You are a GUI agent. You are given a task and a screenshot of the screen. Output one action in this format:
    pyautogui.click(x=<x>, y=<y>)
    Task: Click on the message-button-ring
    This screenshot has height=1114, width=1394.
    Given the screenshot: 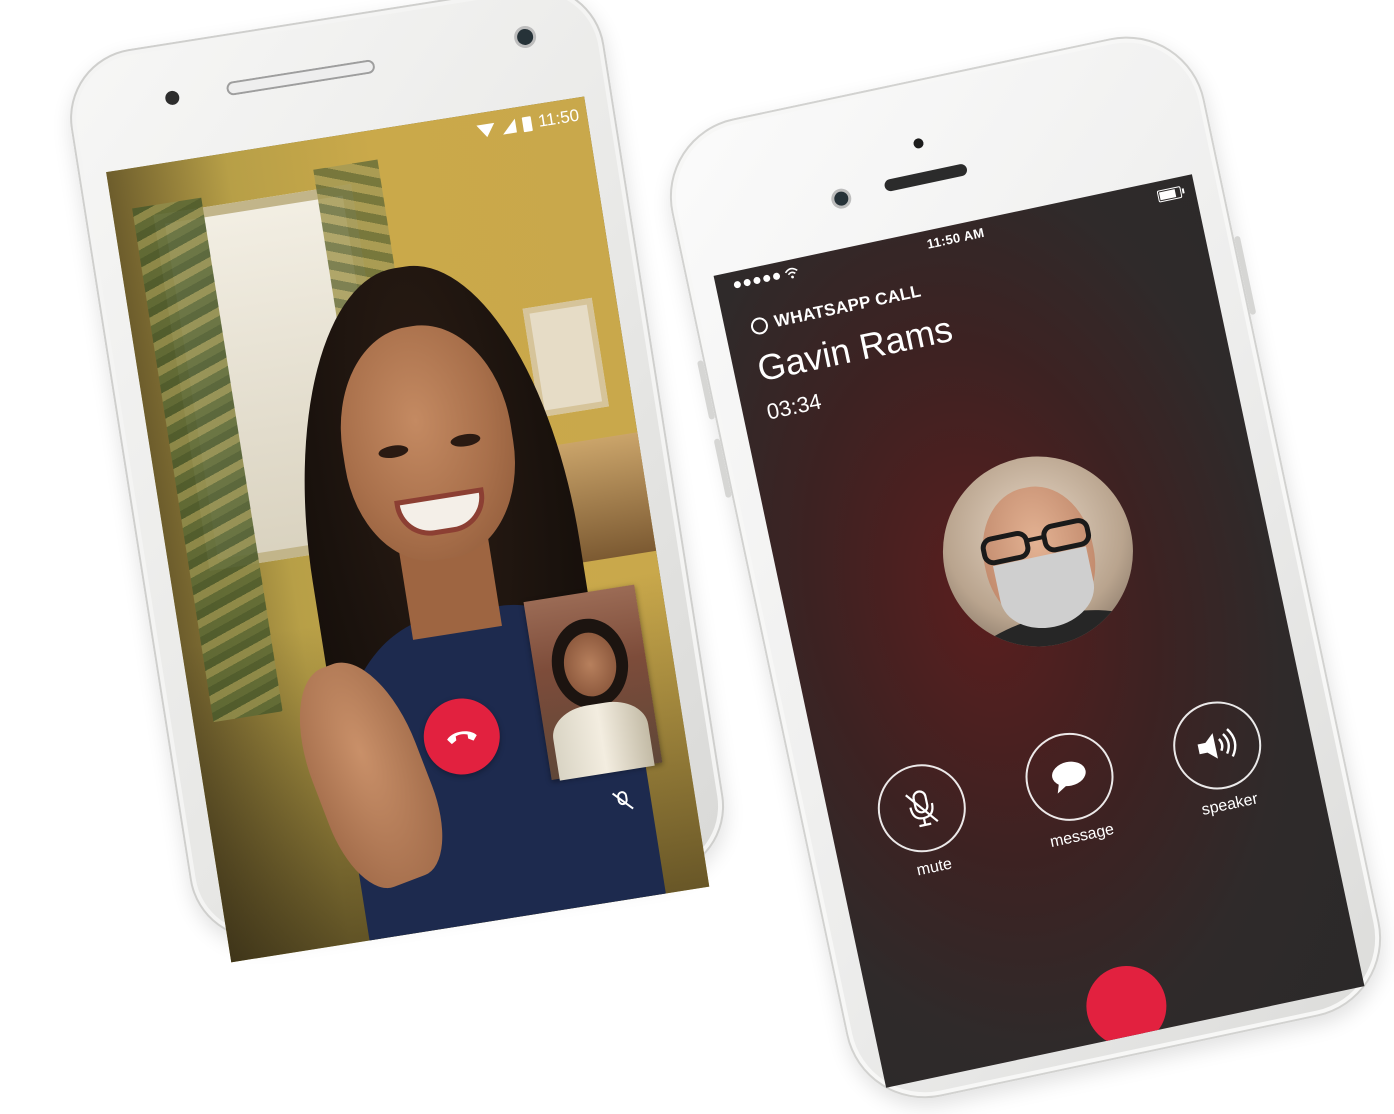 What is the action you would take?
    pyautogui.click(x=1069, y=777)
    